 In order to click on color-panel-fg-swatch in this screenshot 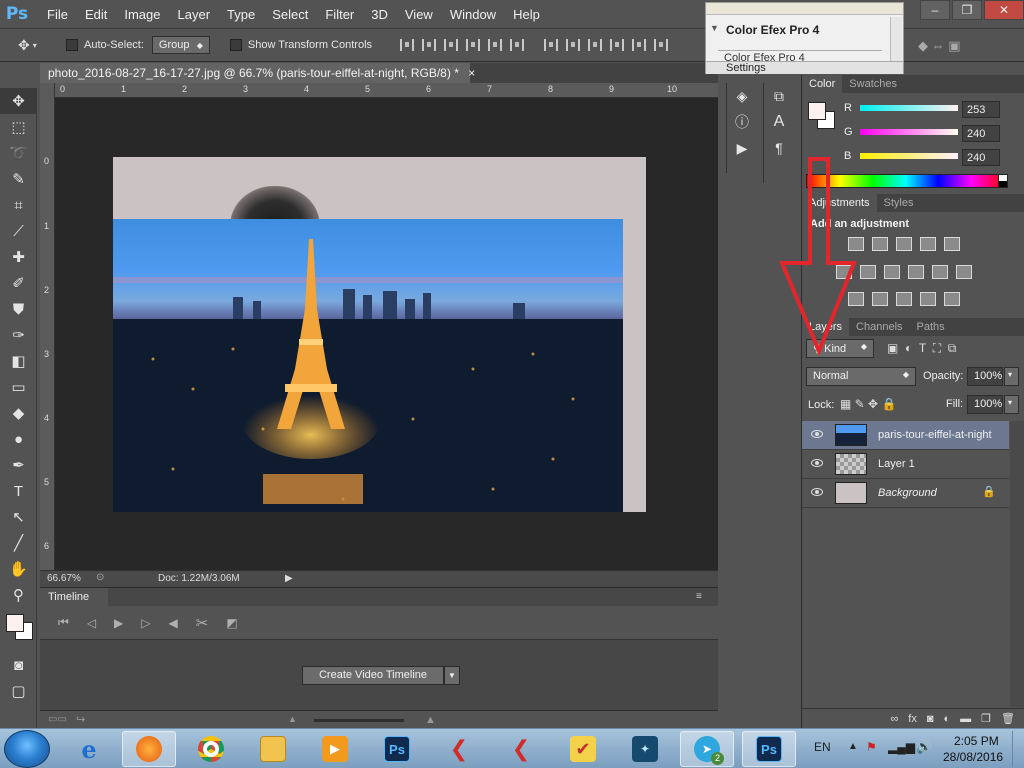, I will do `click(817, 111)`.